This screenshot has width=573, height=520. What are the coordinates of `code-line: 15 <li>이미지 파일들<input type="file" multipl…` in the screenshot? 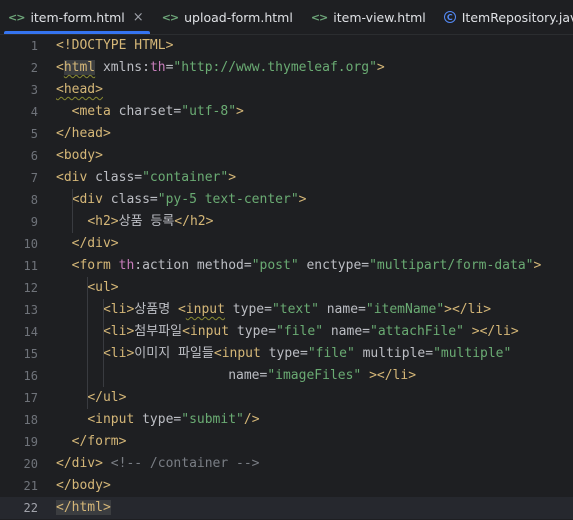 It's located at (286, 354).